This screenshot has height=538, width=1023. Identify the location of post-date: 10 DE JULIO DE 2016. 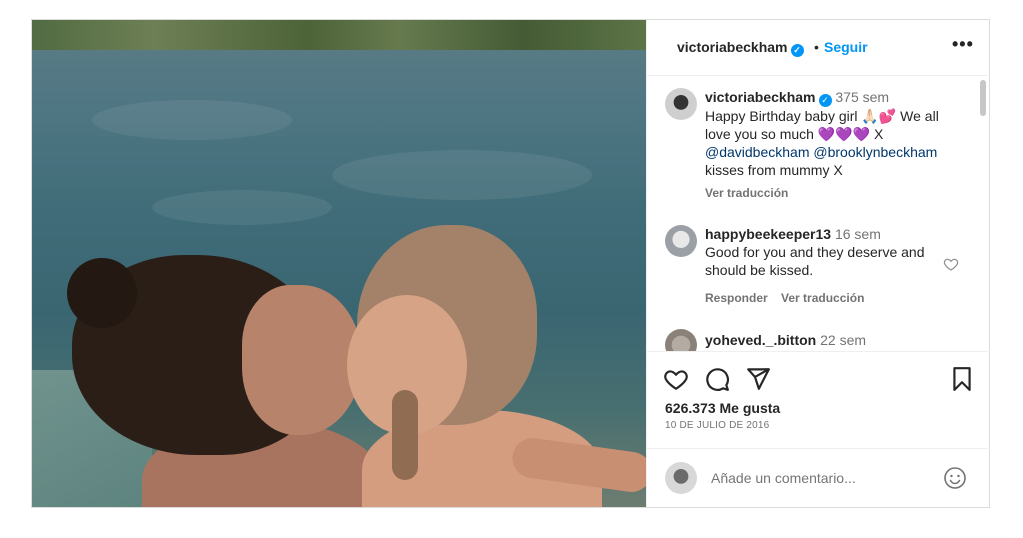
(717, 425).